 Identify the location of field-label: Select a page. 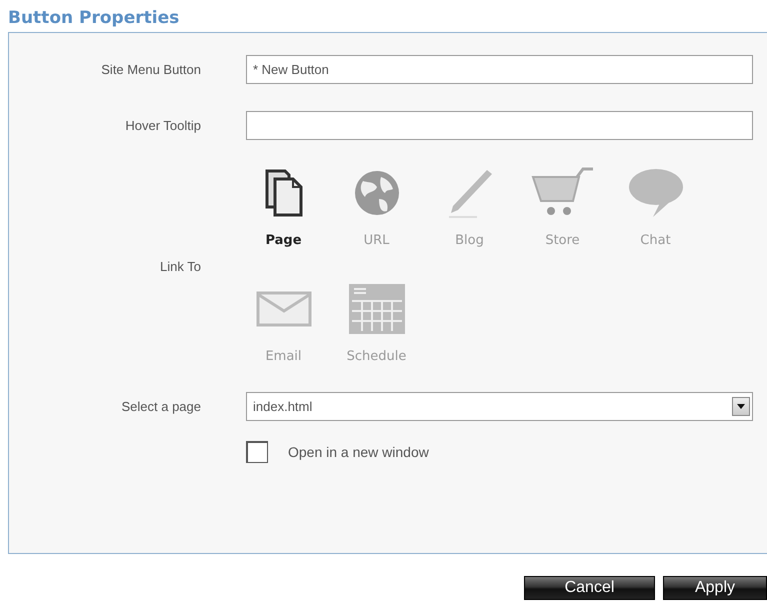
(160, 407).